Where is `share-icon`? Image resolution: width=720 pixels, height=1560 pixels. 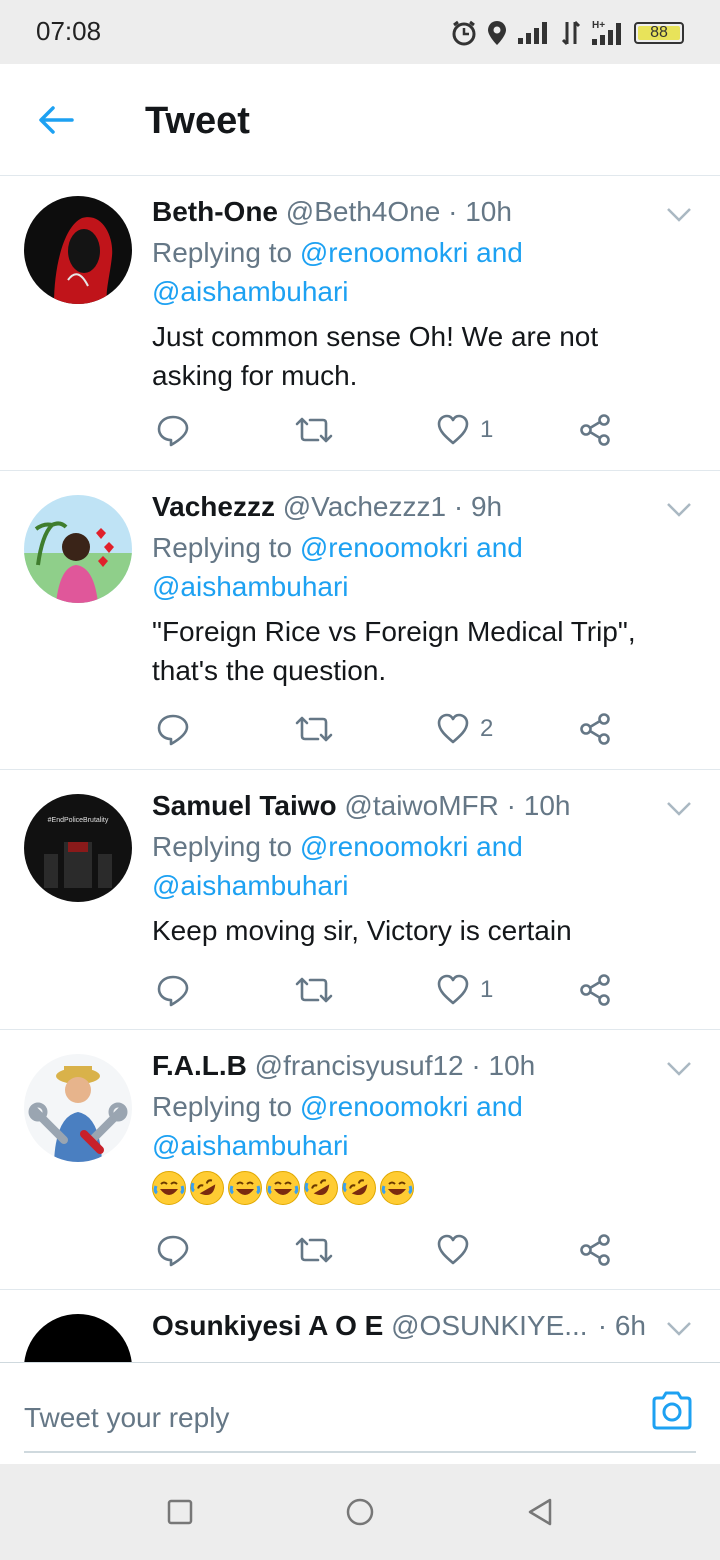
share-icon is located at coordinates (595, 729).